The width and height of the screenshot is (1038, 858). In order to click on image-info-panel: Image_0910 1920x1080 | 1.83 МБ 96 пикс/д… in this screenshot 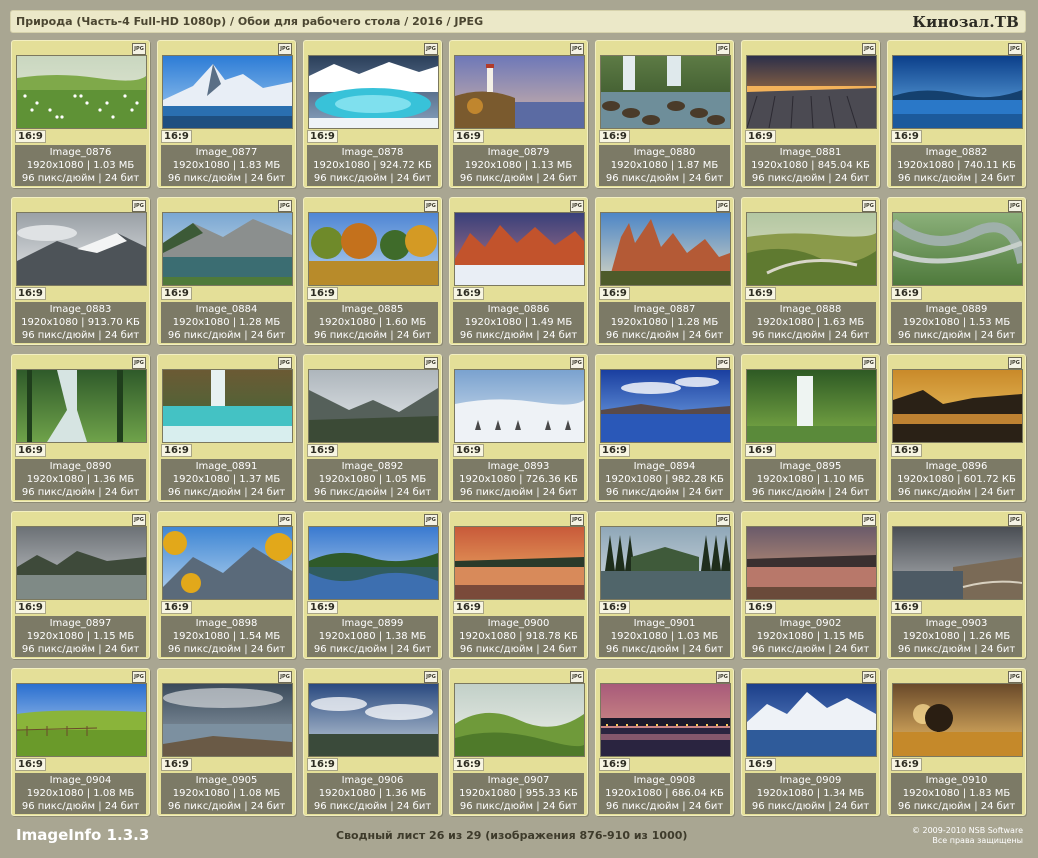, I will do `click(956, 793)`.